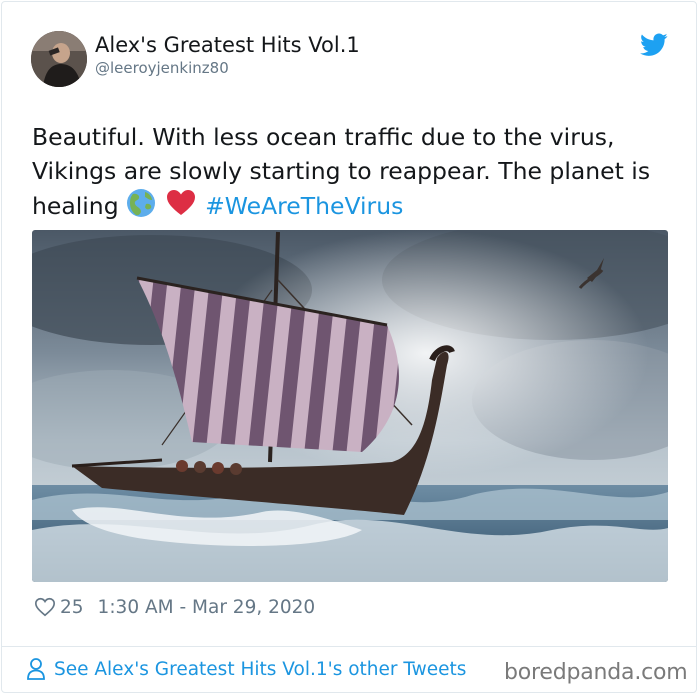 This screenshot has width=700, height=696. Describe the element at coordinates (141, 203) in the screenshot. I see `globe-icon` at that location.